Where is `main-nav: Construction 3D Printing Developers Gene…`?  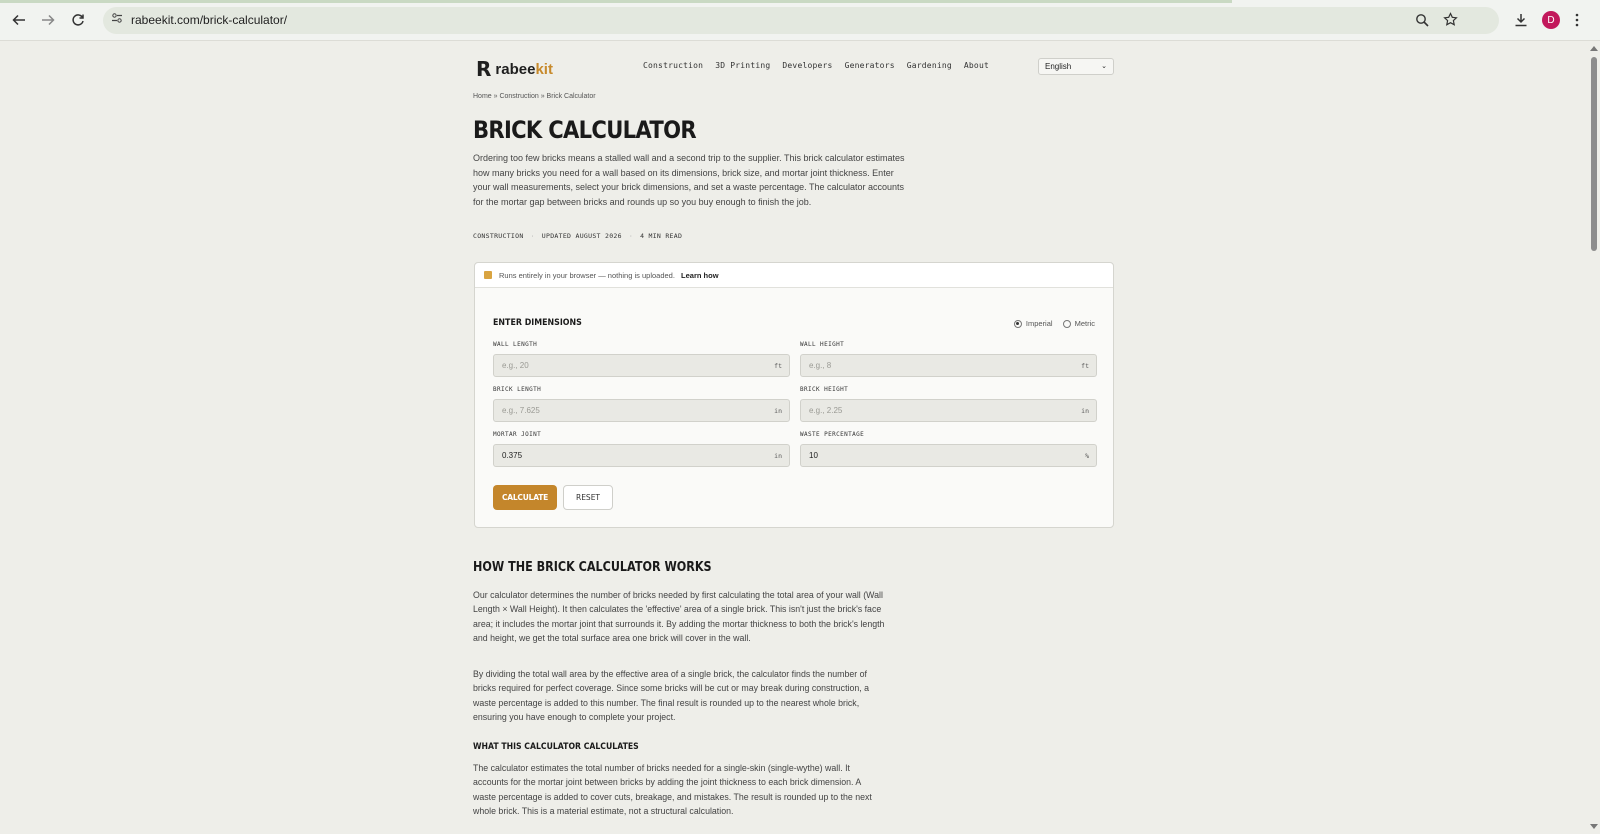
main-nav: Construction 3D Printing Developers Gene… is located at coordinates (816, 65).